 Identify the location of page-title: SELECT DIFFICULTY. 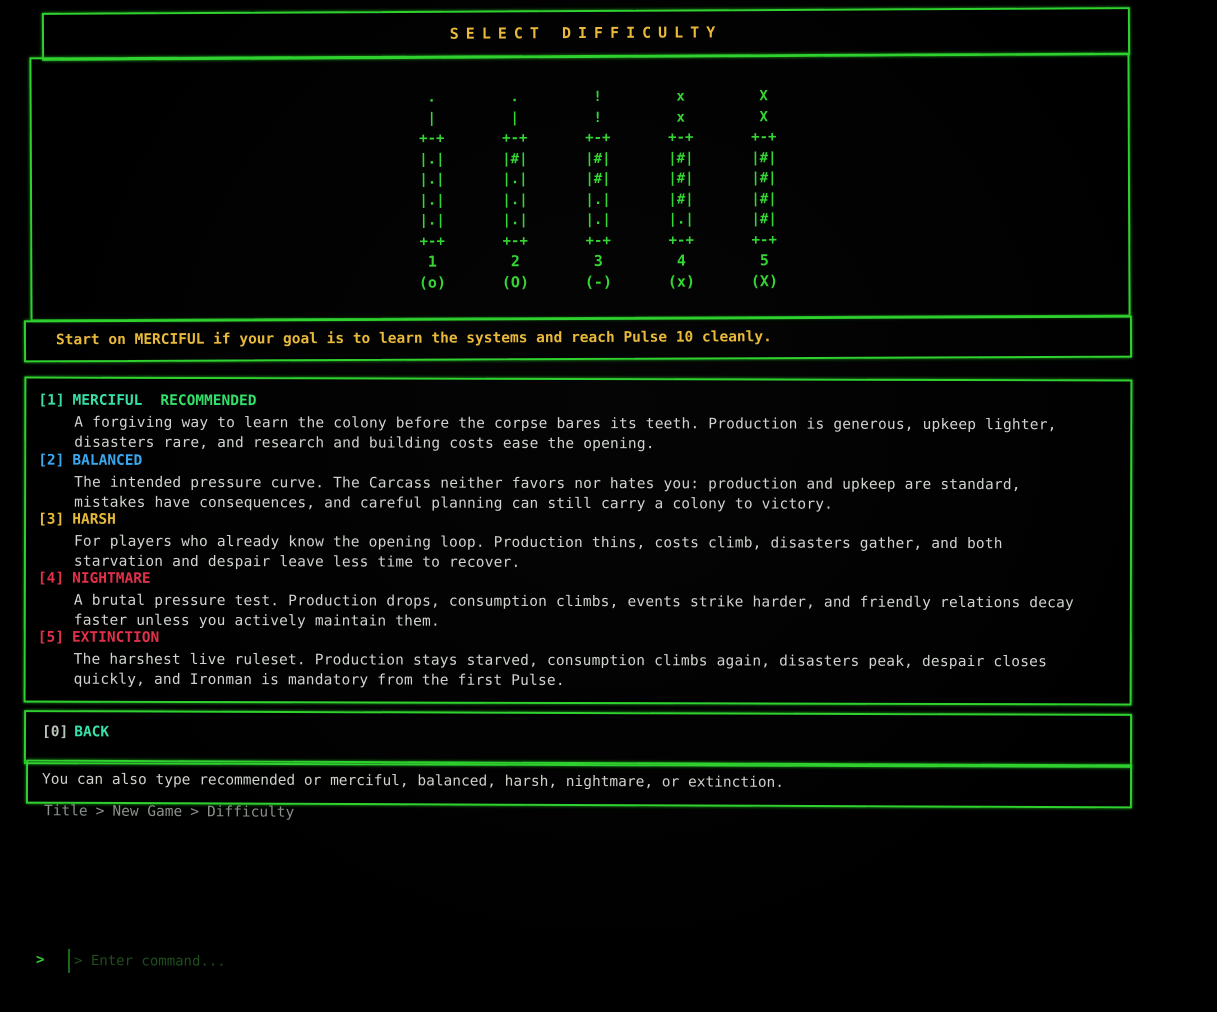
(586, 33).